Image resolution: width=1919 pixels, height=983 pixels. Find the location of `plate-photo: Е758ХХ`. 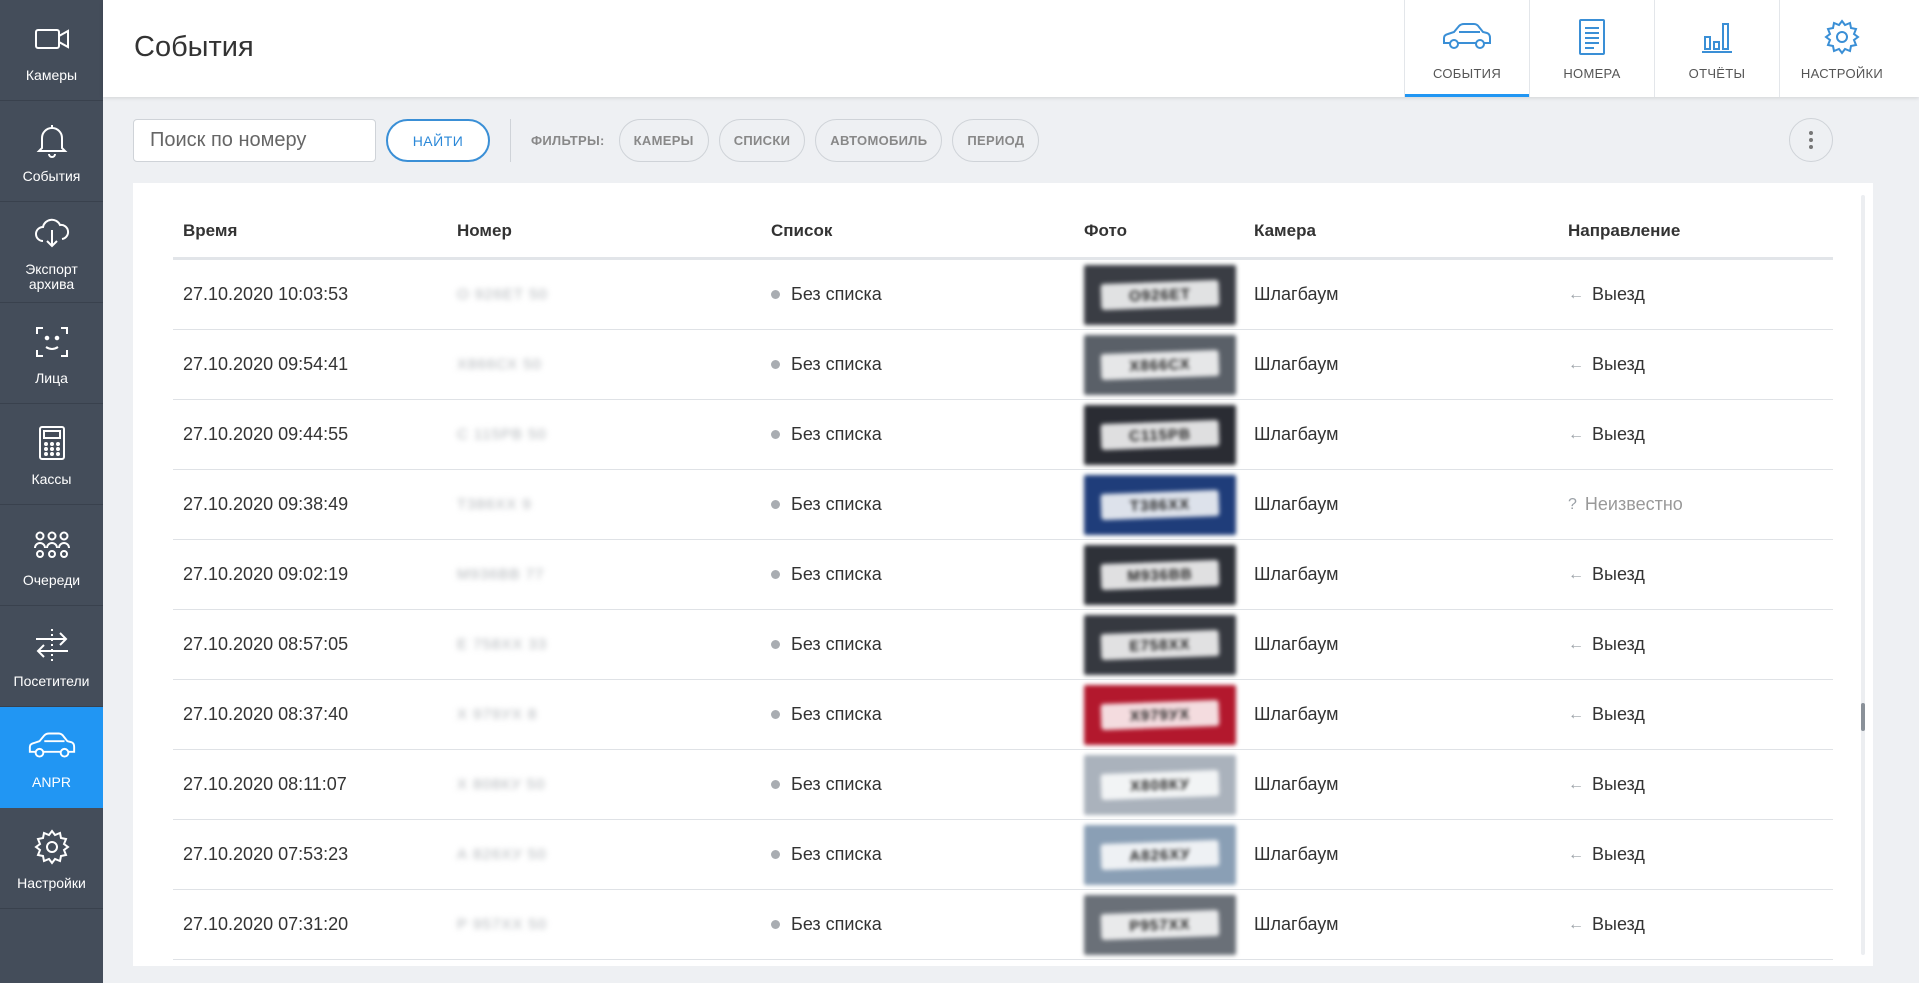

plate-photo: Е758ХХ is located at coordinates (1160, 644).